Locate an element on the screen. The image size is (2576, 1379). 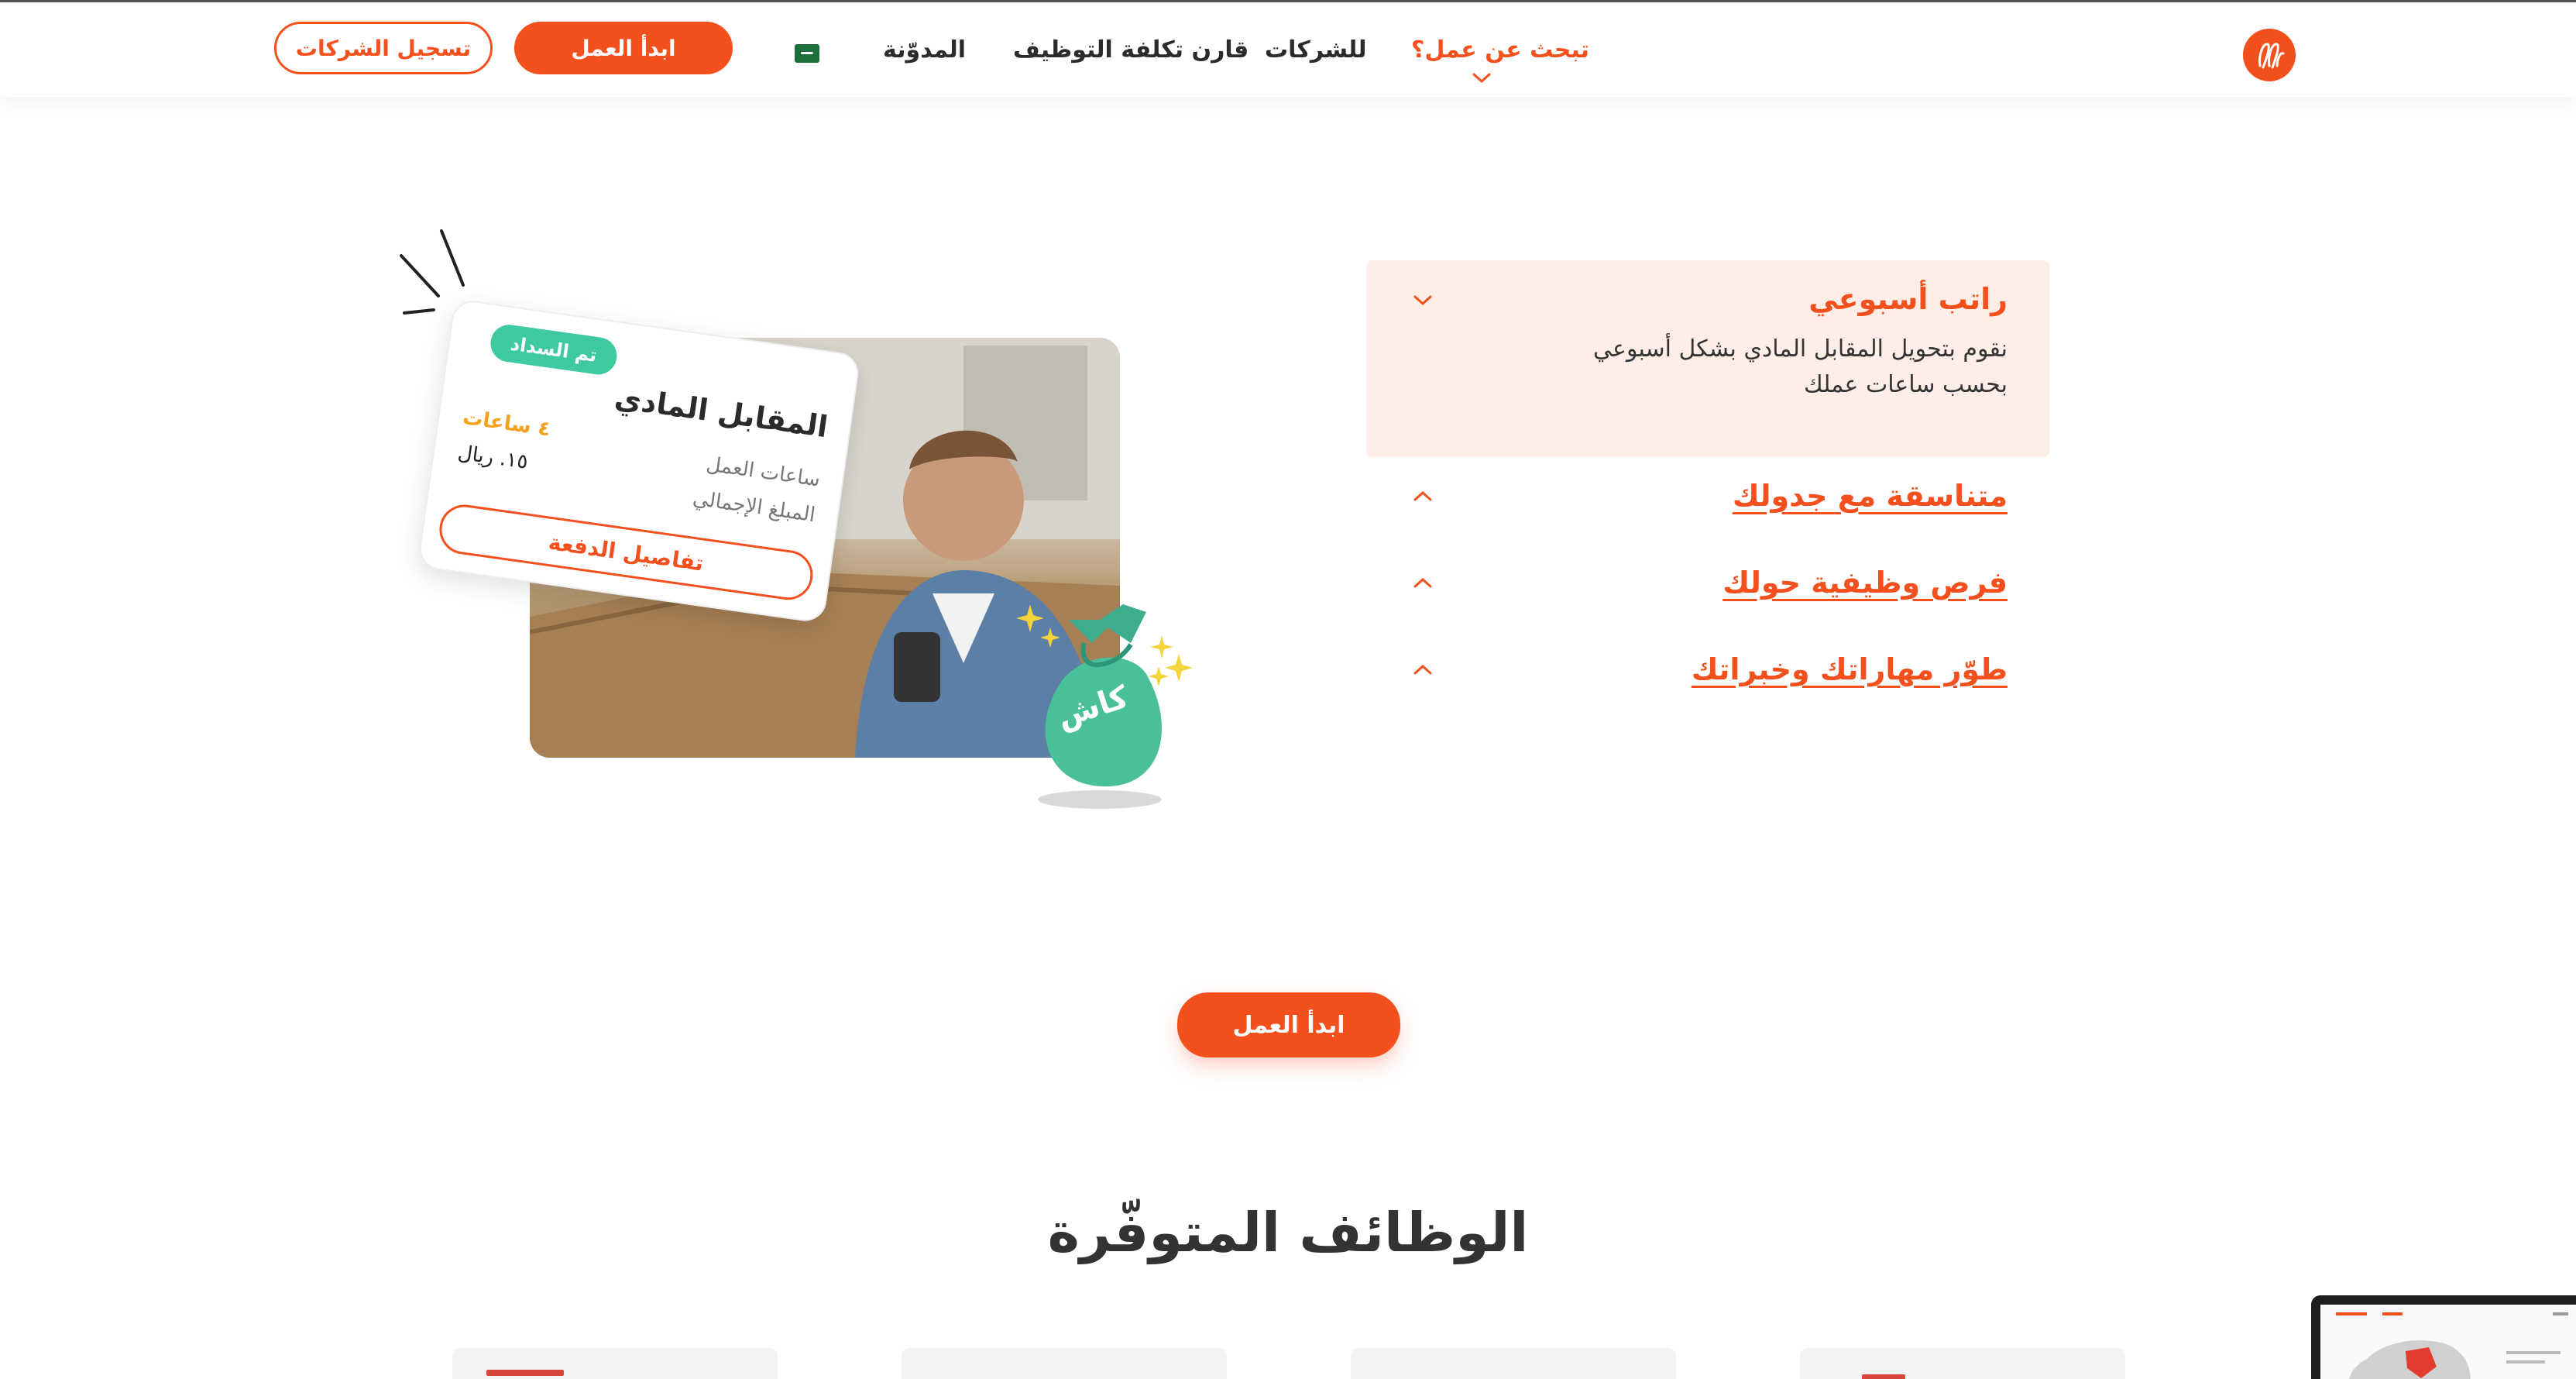
accordion-item-schedule: متناسقة مع جدولك is located at coordinates (1707, 499).